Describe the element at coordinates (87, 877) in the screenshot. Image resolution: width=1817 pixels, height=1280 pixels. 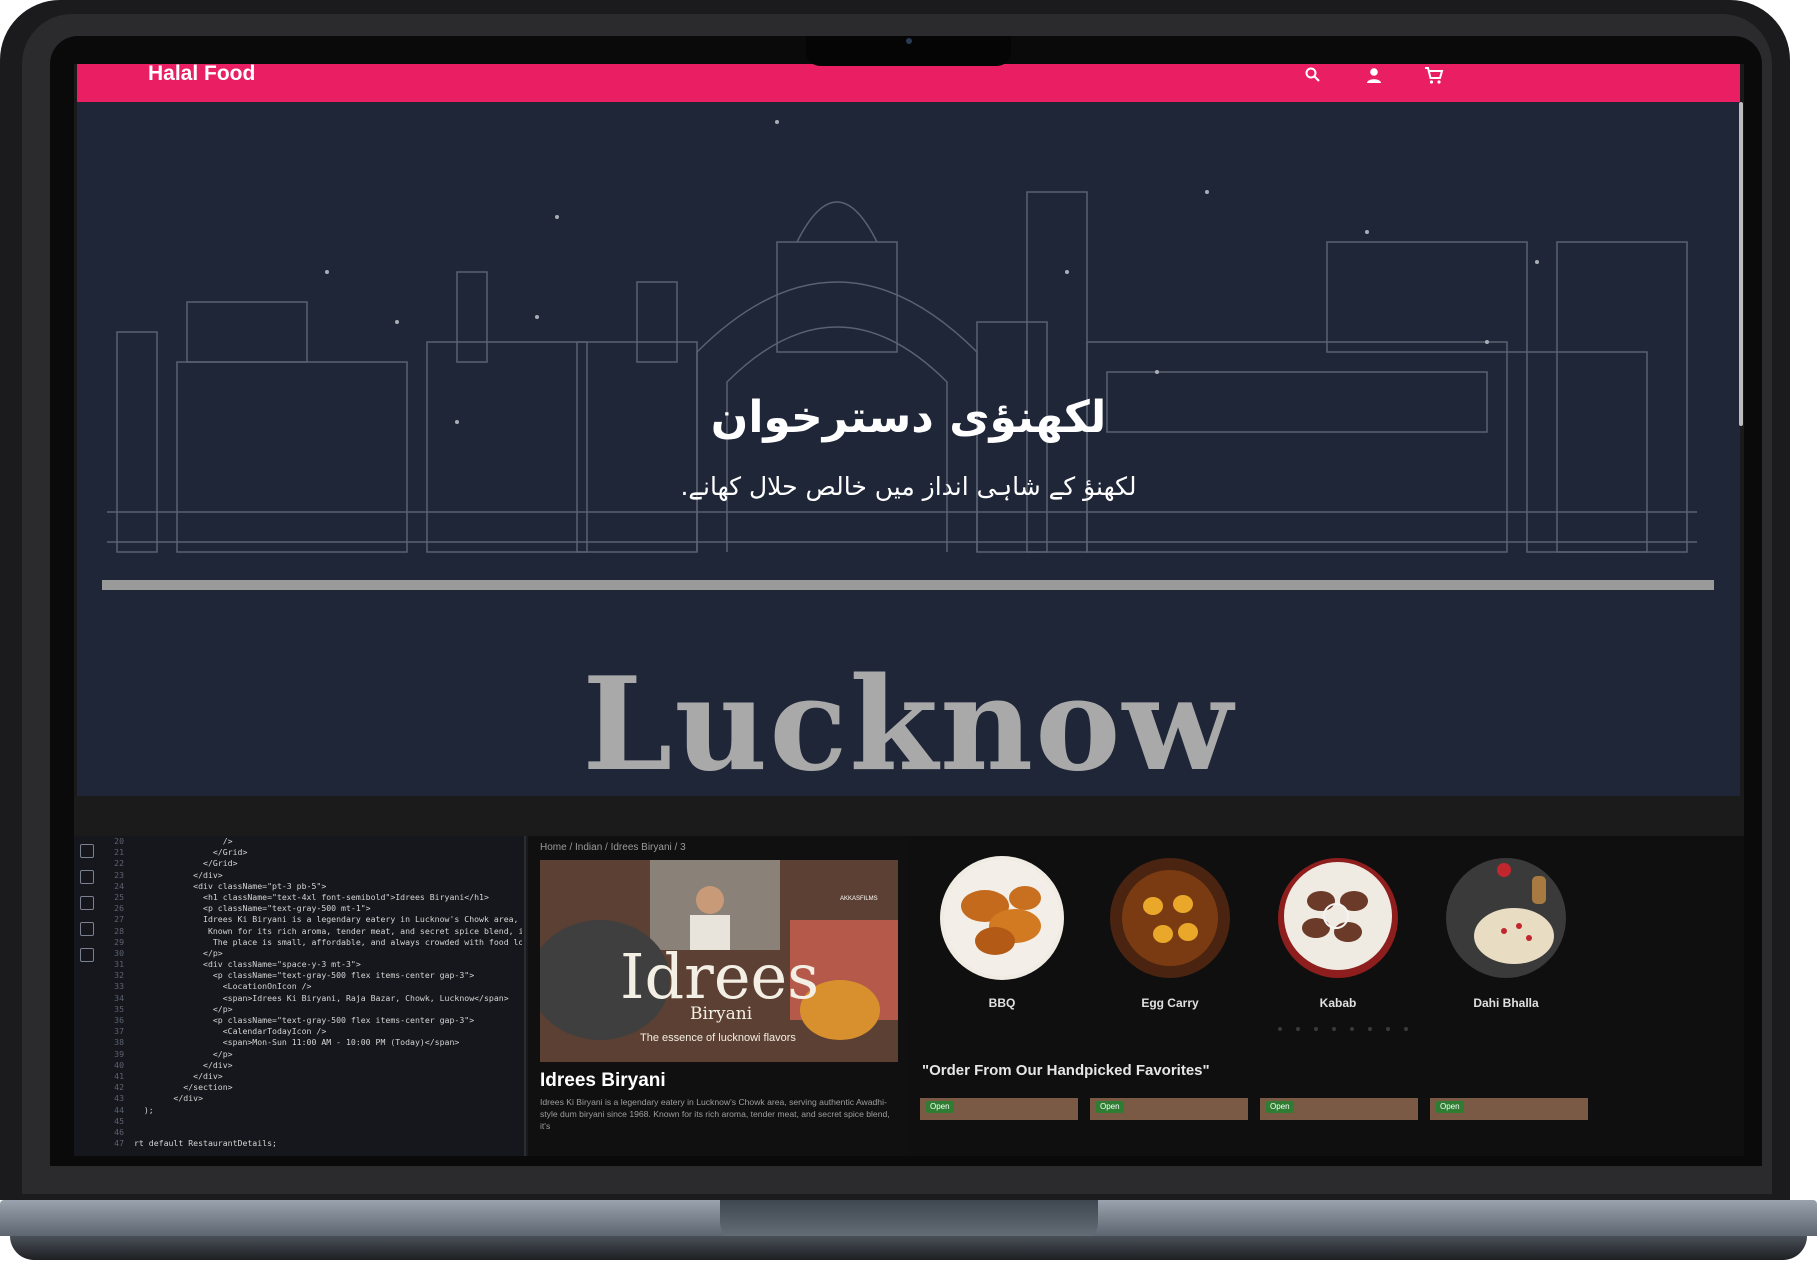
I see `run-debug-icon` at that location.